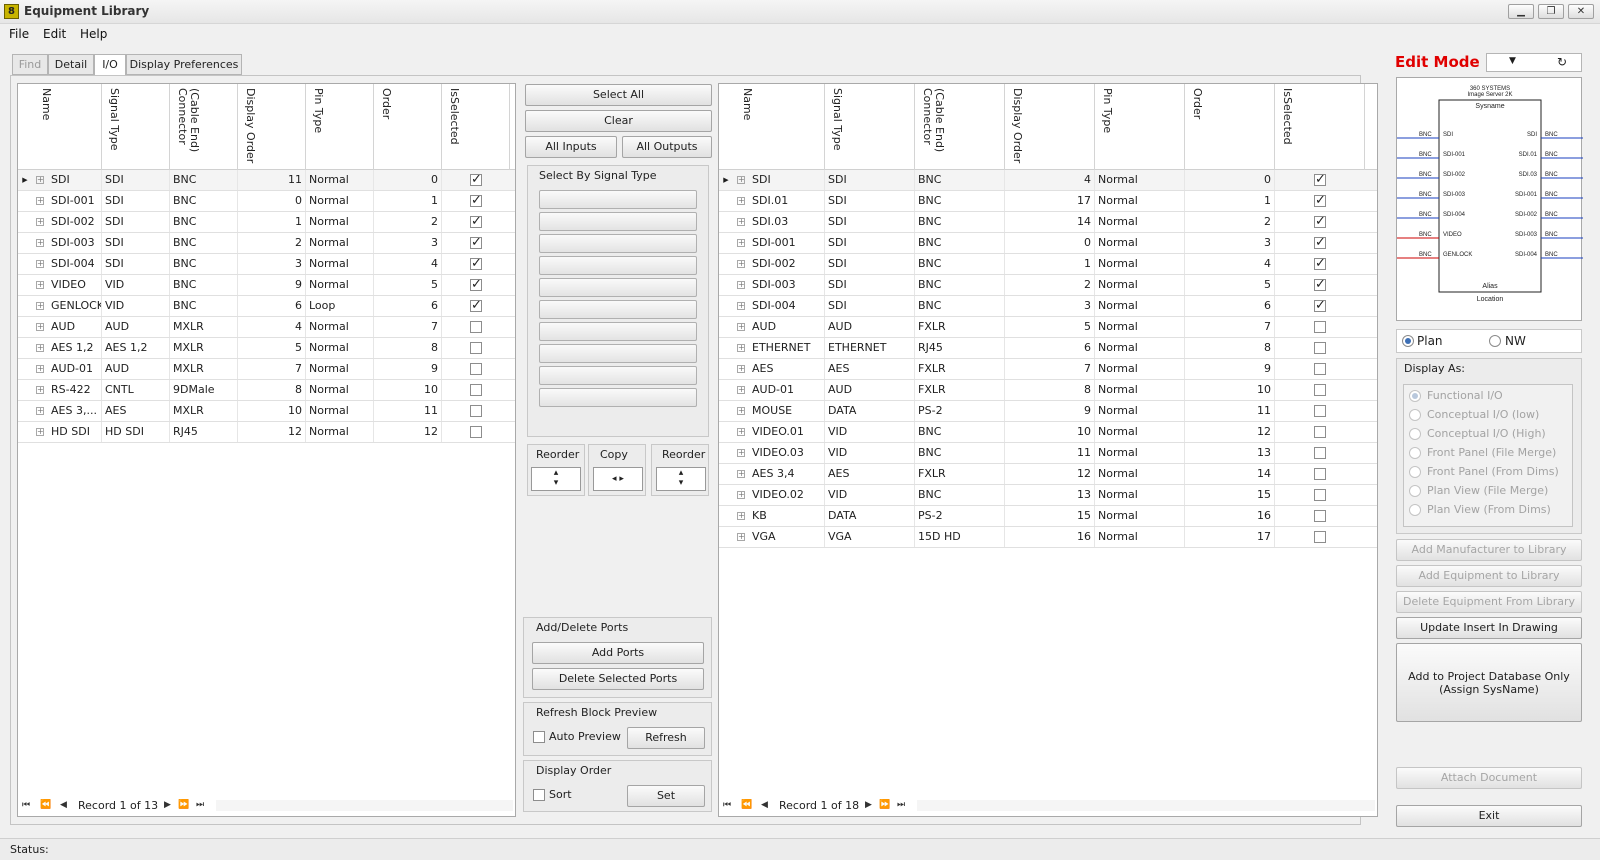  I want to click on prev-page-icon: ⏪, so click(746, 805).